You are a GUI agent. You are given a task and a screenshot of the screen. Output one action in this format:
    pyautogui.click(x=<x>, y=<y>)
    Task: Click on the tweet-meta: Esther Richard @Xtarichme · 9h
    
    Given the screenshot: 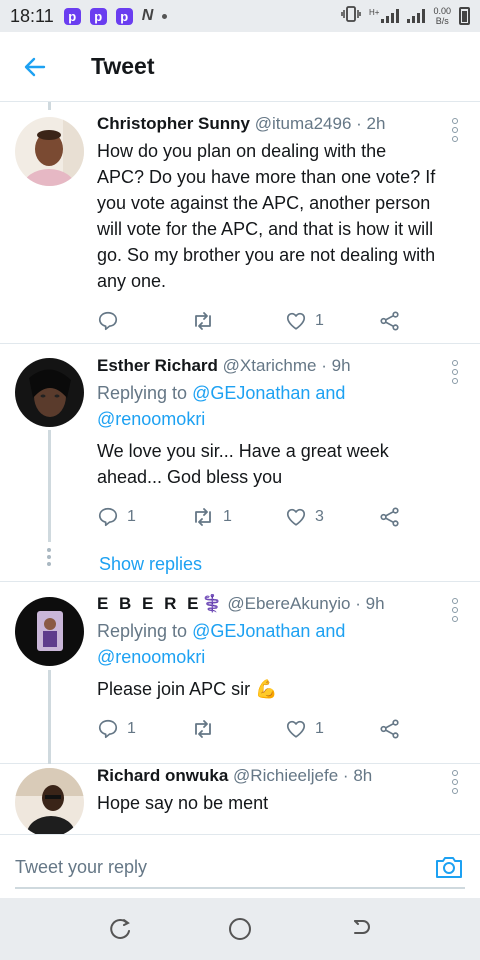 What is the action you would take?
    pyautogui.click(x=266, y=366)
    